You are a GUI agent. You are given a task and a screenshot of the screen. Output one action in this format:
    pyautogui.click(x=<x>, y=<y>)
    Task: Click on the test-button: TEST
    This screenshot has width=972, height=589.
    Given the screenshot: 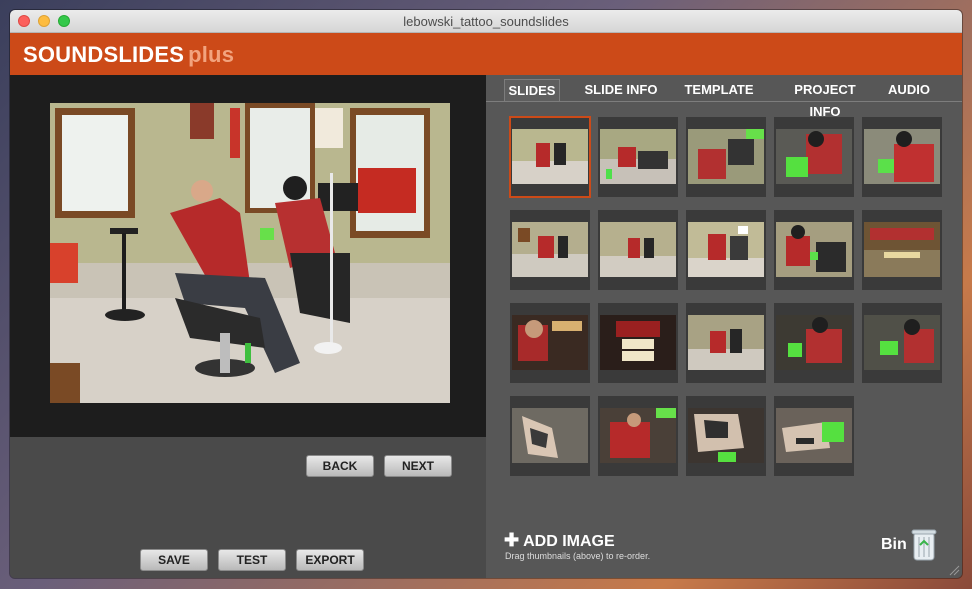 What is the action you would take?
    pyautogui.click(x=252, y=560)
    